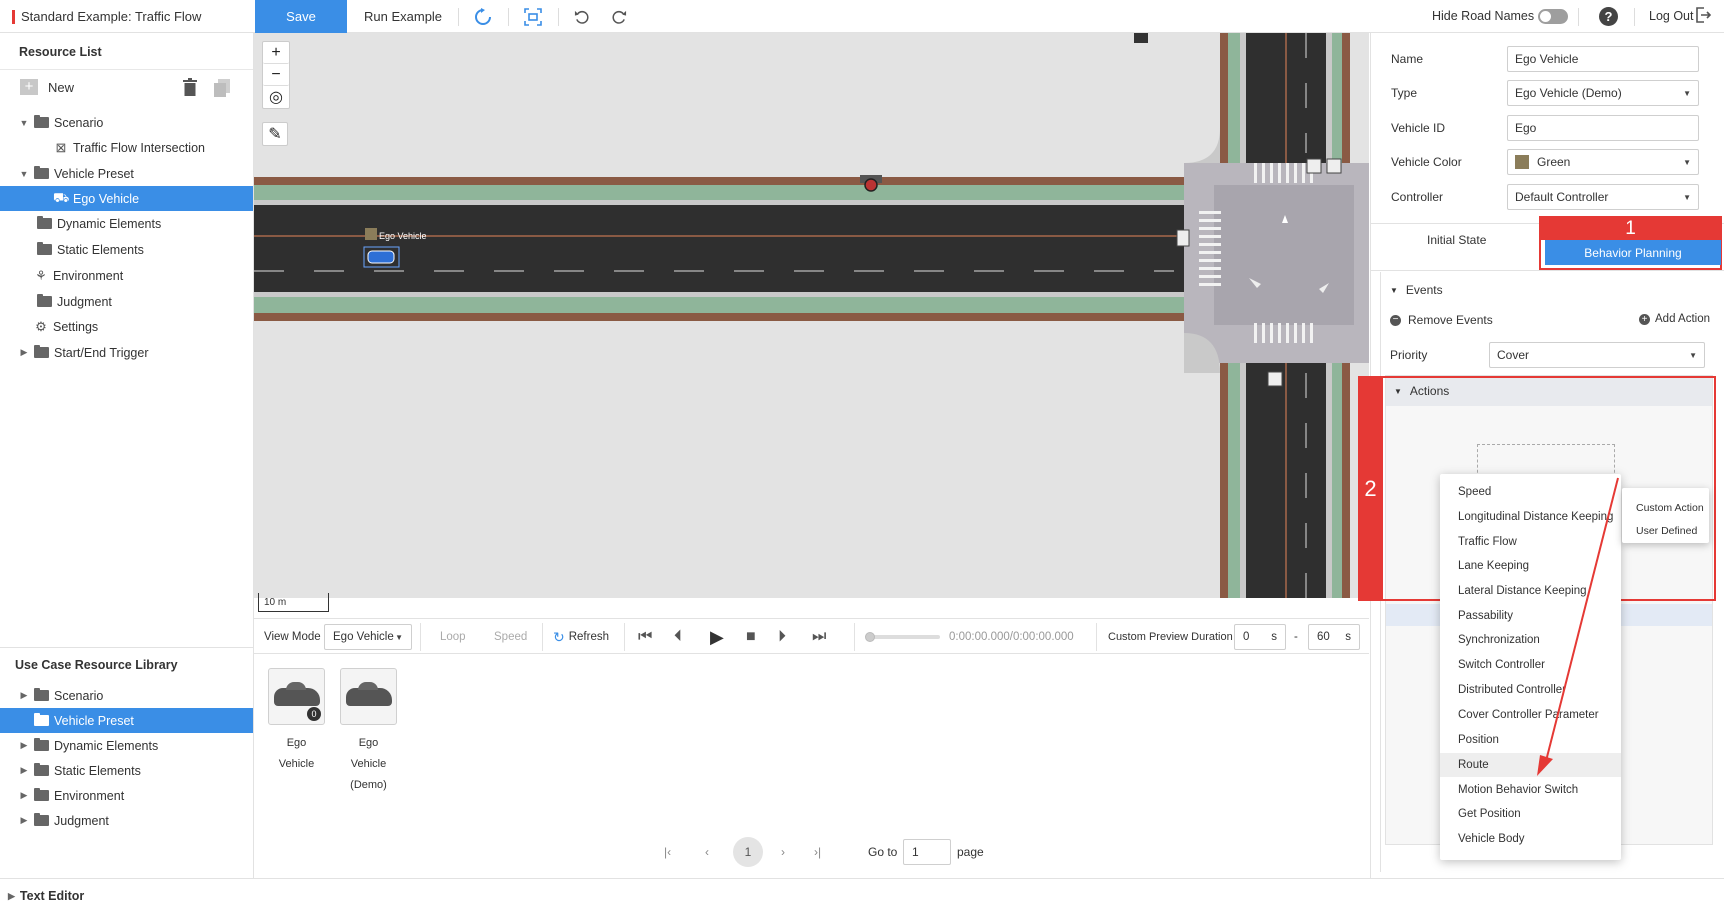 The height and width of the screenshot is (912, 1724). Describe the element at coordinates (707, 852) in the screenshot. I see `prev-page-button: ‹` at that location.